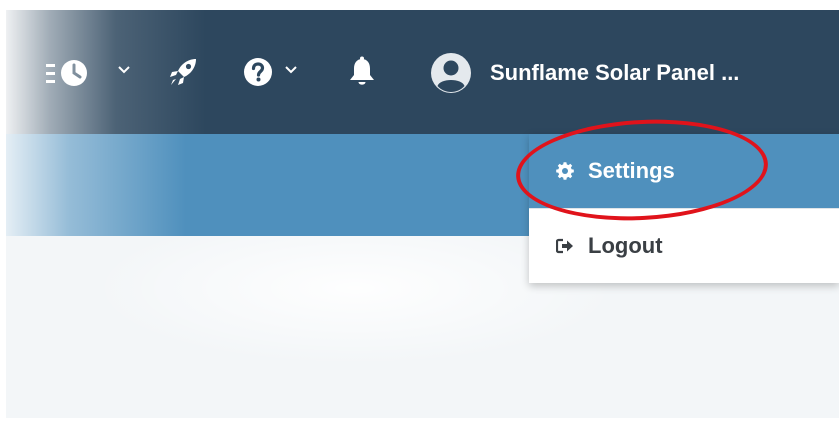 Image resolution: width=839 pixels, height=421 pixels. What do you see at coordinates (72, 74) in the screenshot?
I see `menu-clock-icon` at bounding box center [72, 74].